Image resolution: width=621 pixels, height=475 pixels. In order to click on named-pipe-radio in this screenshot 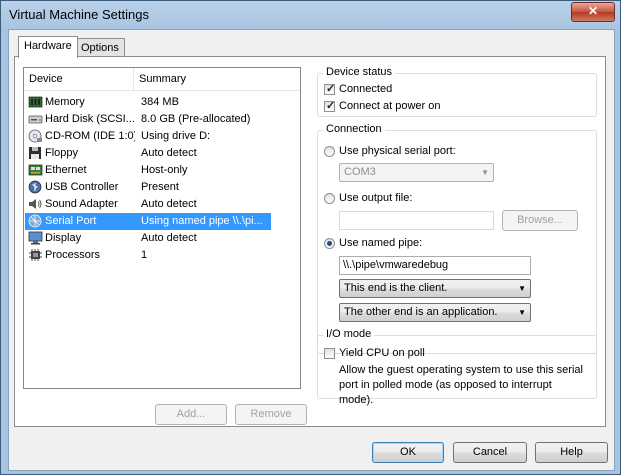, I will do `click(329, 243)`.